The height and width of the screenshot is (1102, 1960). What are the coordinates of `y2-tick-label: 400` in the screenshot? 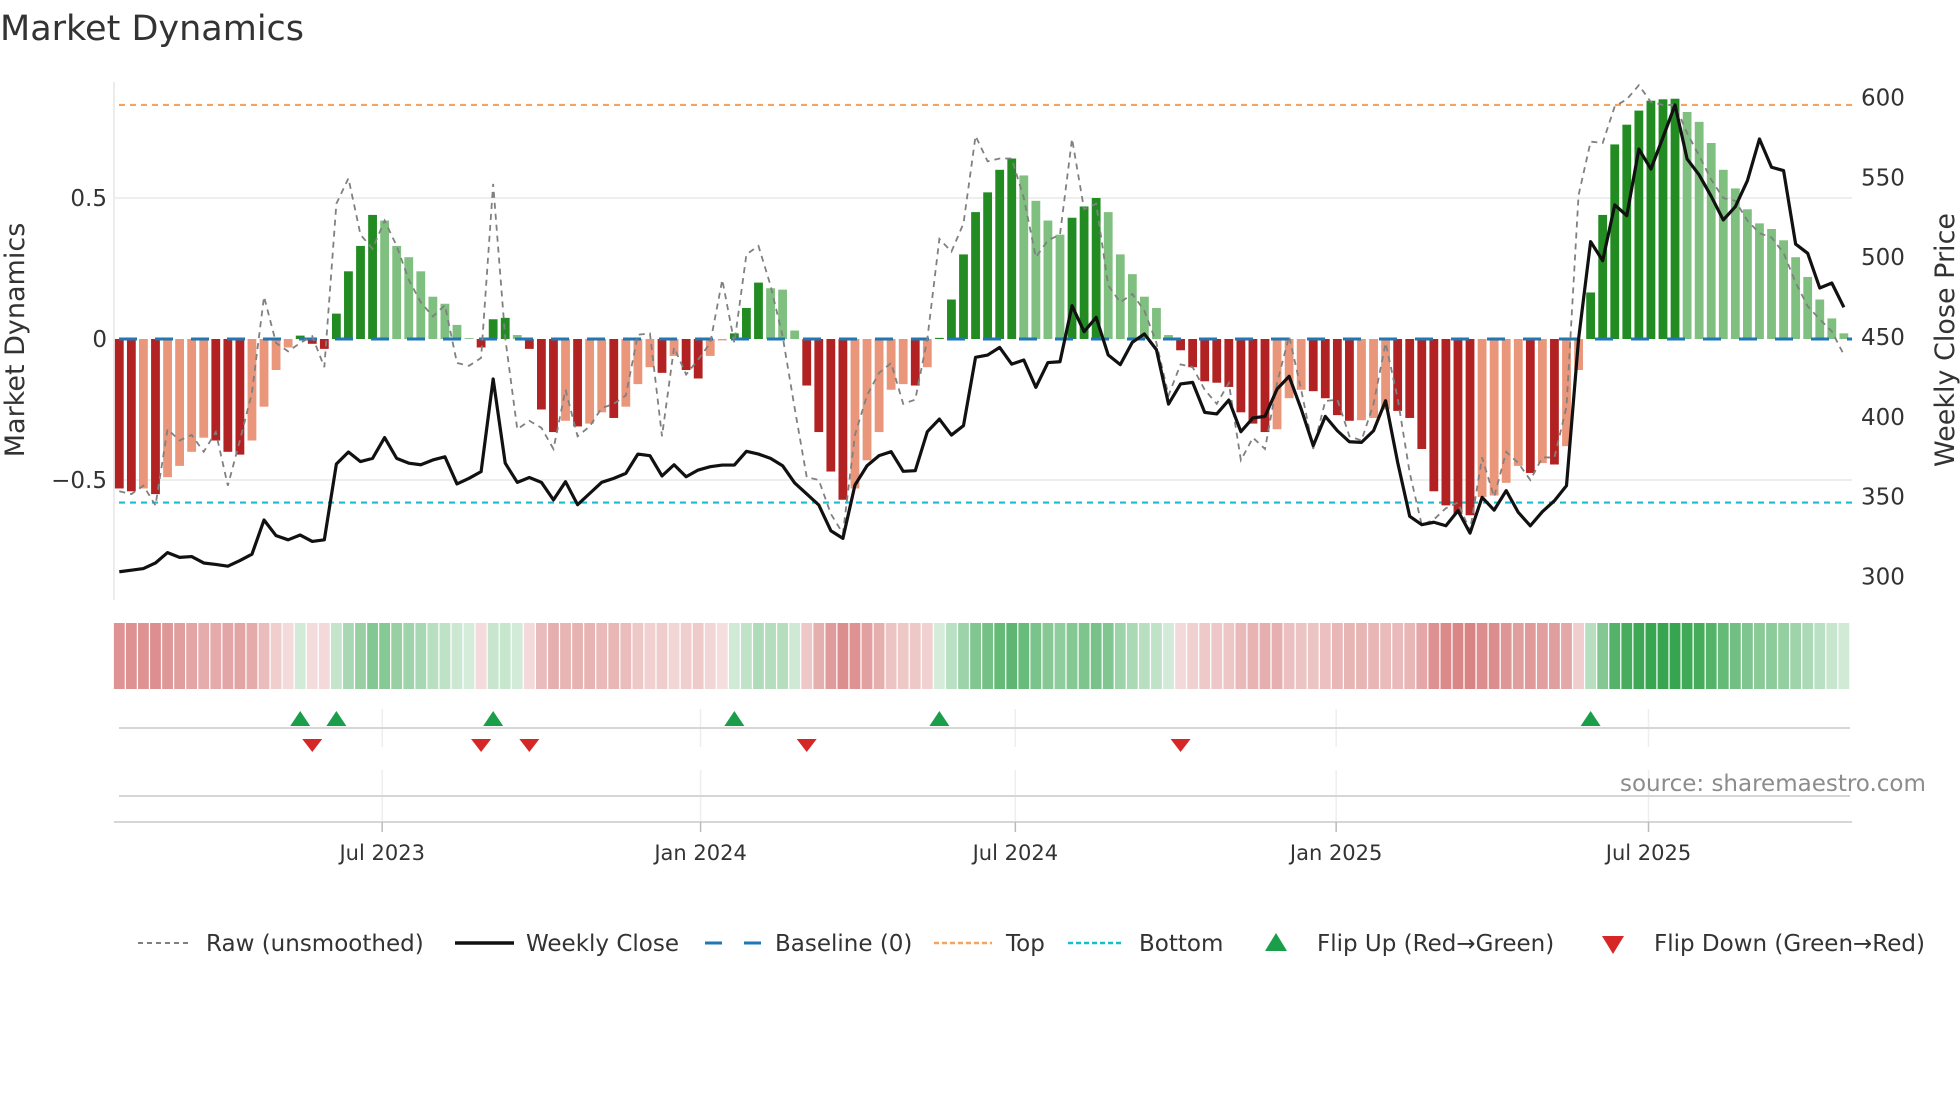 It's located at (1883, 418).